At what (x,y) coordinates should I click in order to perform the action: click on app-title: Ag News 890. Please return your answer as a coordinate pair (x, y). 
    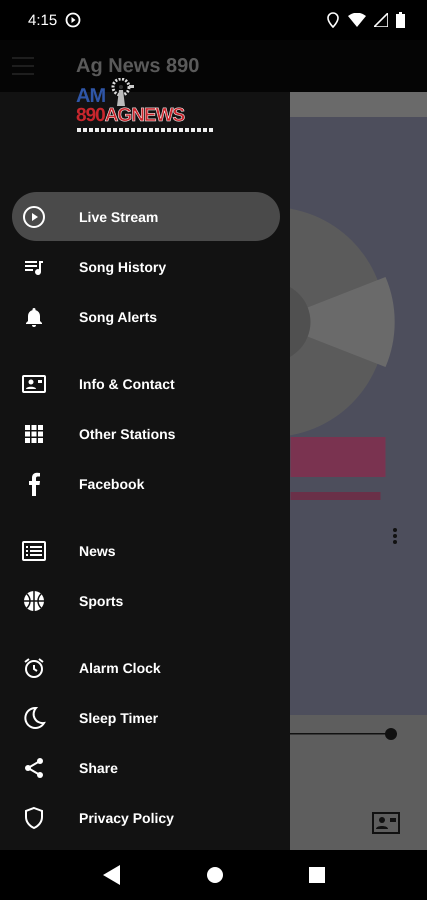
    Looking at the image, I should click on (138, 66).